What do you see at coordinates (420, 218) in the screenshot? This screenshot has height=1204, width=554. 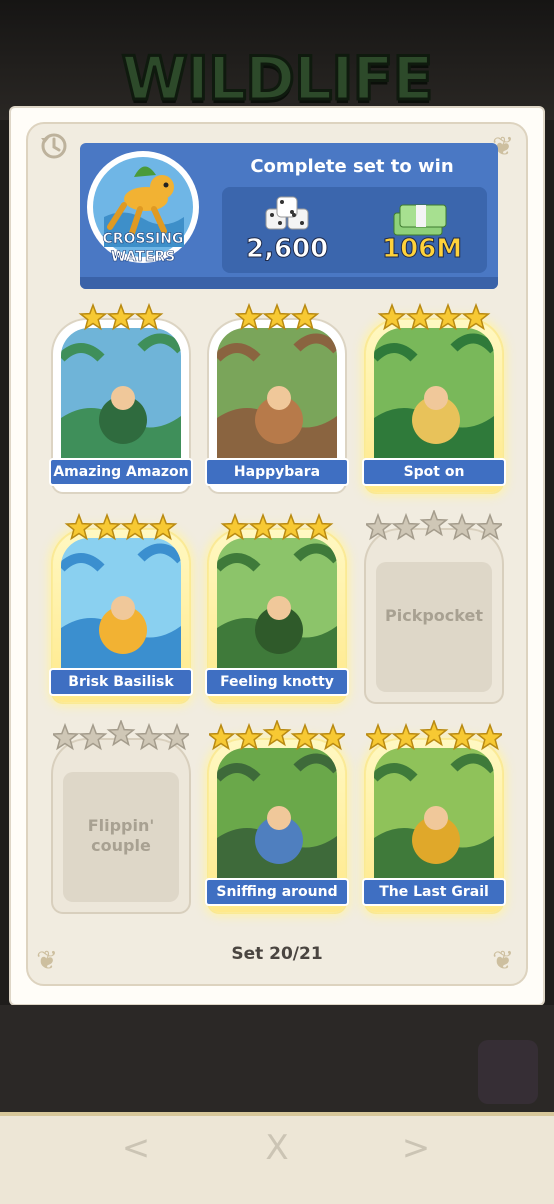 I see `cash-stack-icon` at bounding box center [420, 218].